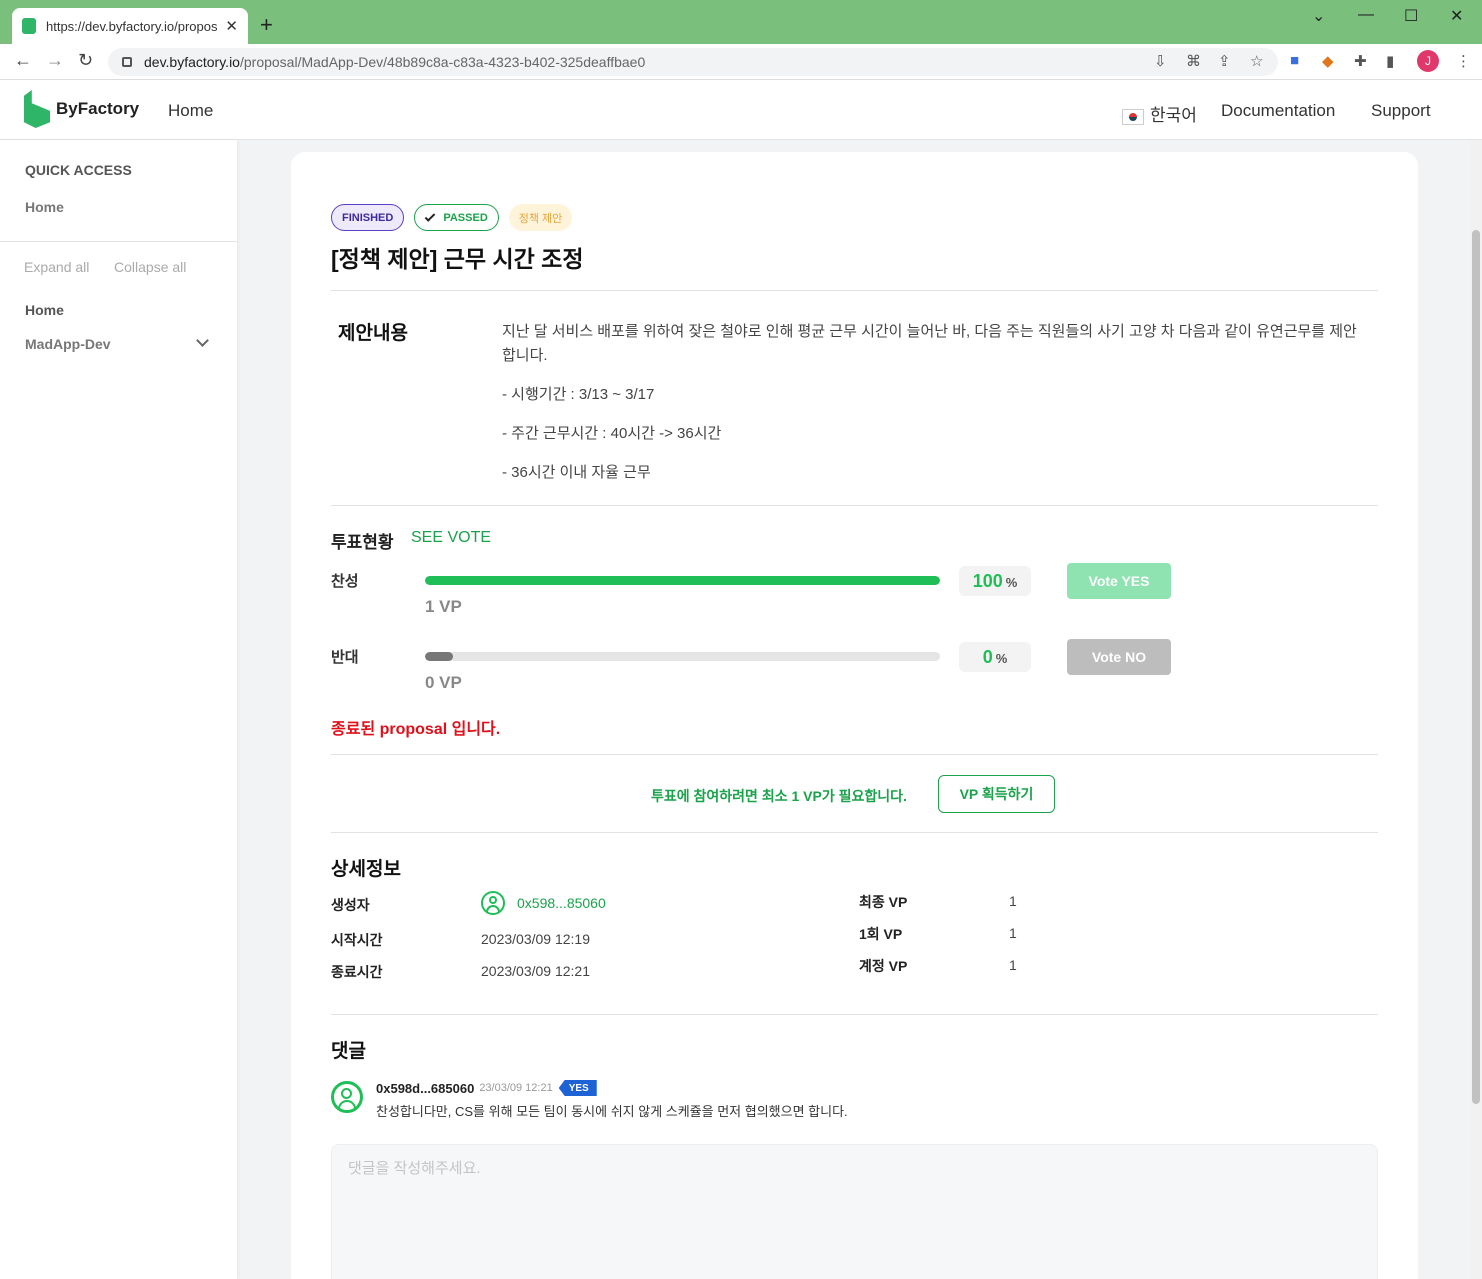 The image size is (1482, 1279). I want to click on no-label: 반대, so click(345, 657).